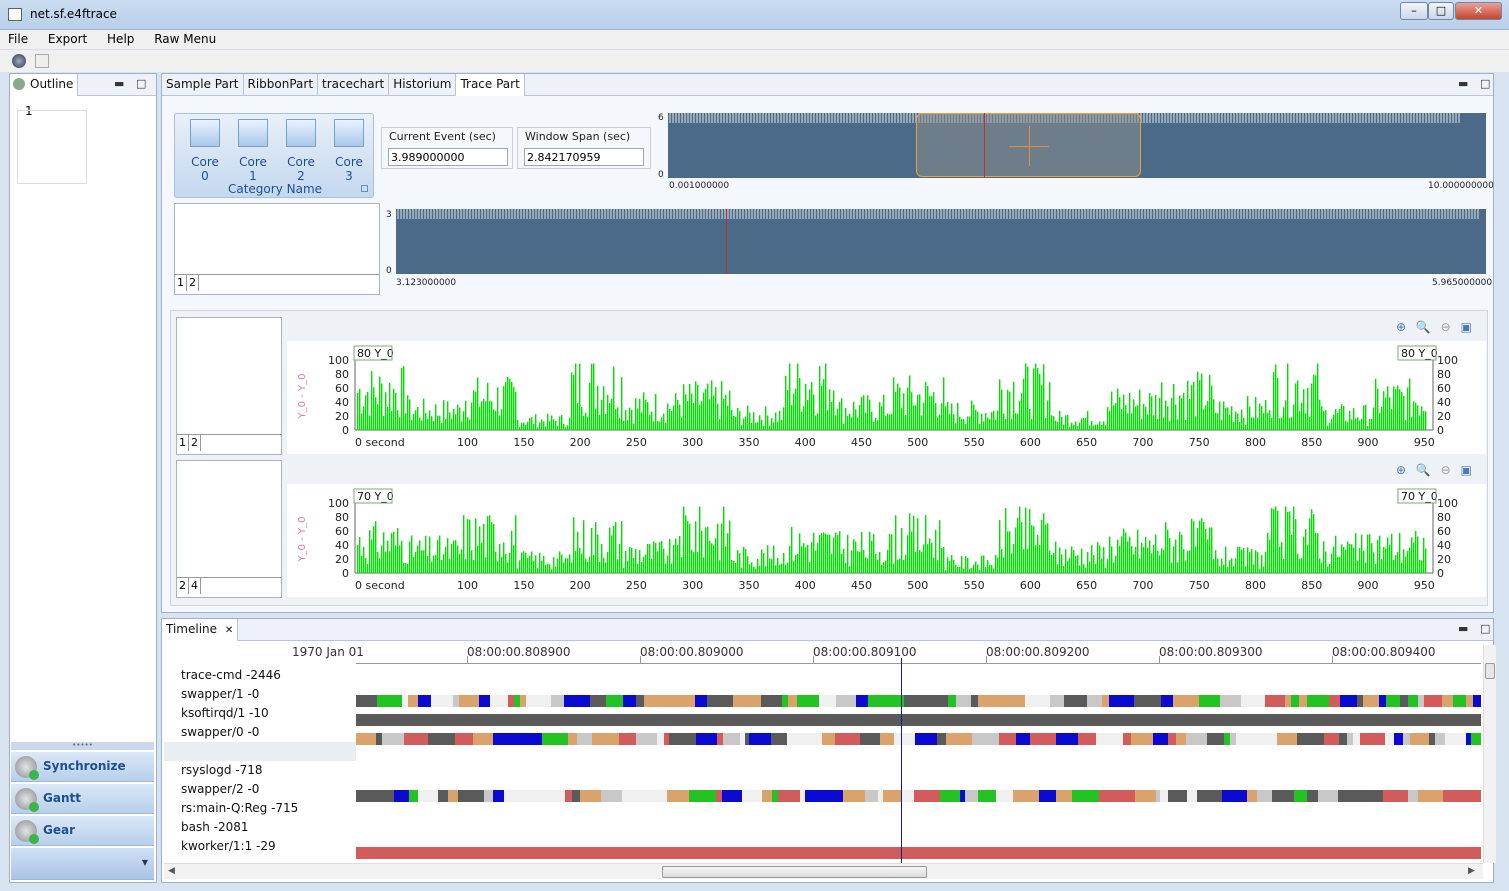 The image size is (1509, 891). I want to click on menu-raw: Raw Menu, so click(185, 38).